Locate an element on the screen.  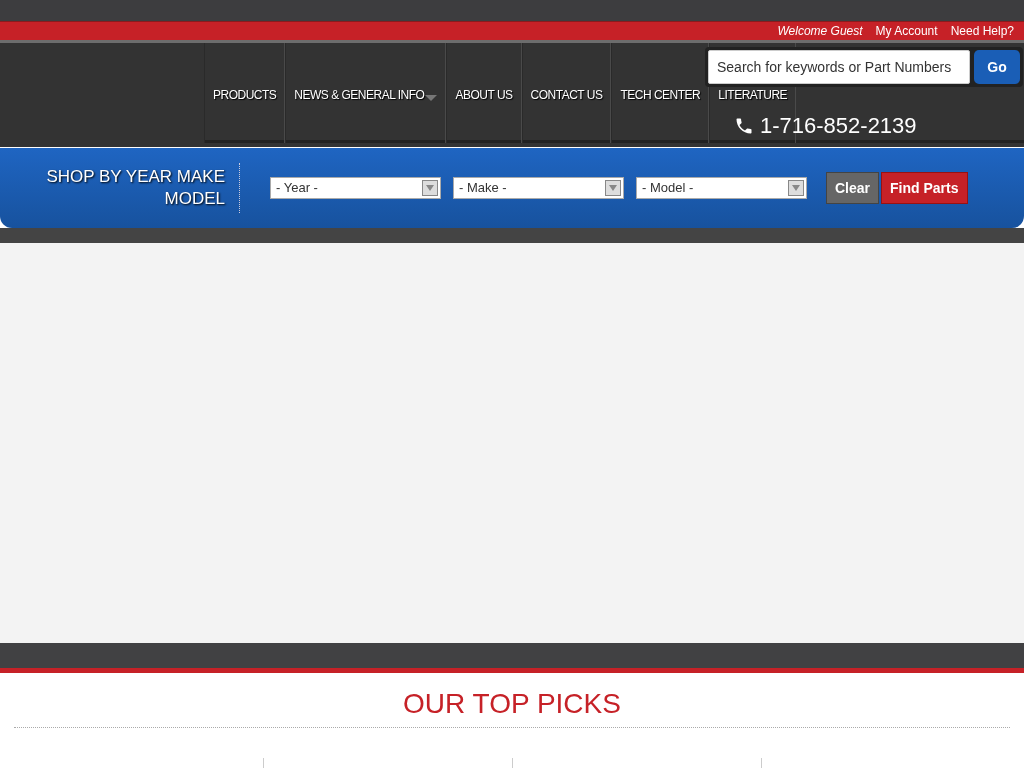
nav-link: PRODUCTS is located at coordinates (245, 95).